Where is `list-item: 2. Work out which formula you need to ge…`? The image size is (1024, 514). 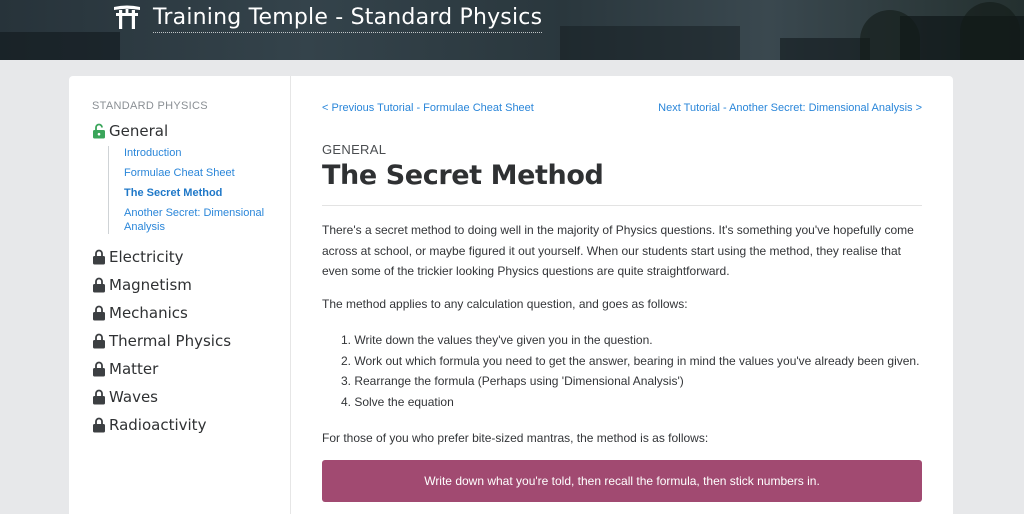
list-item: 2. Work out which formula you need to ge… is located at coordinates (630, 360).